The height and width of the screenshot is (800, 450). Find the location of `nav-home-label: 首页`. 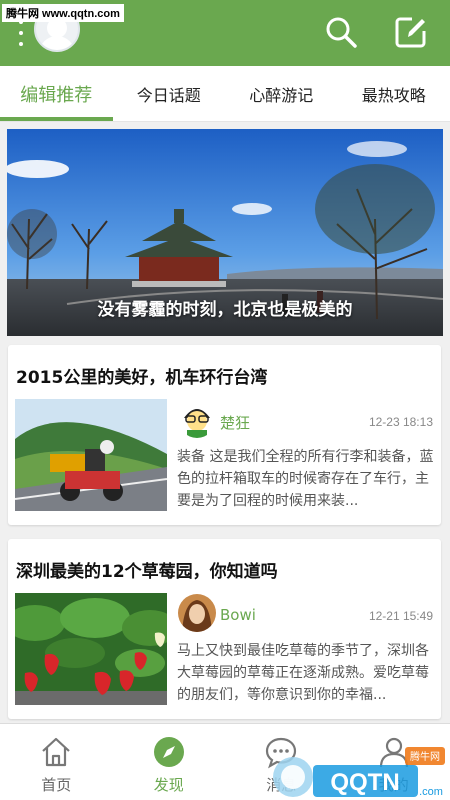

nav-home-label: 首页 is located at coordinates (56, 785).